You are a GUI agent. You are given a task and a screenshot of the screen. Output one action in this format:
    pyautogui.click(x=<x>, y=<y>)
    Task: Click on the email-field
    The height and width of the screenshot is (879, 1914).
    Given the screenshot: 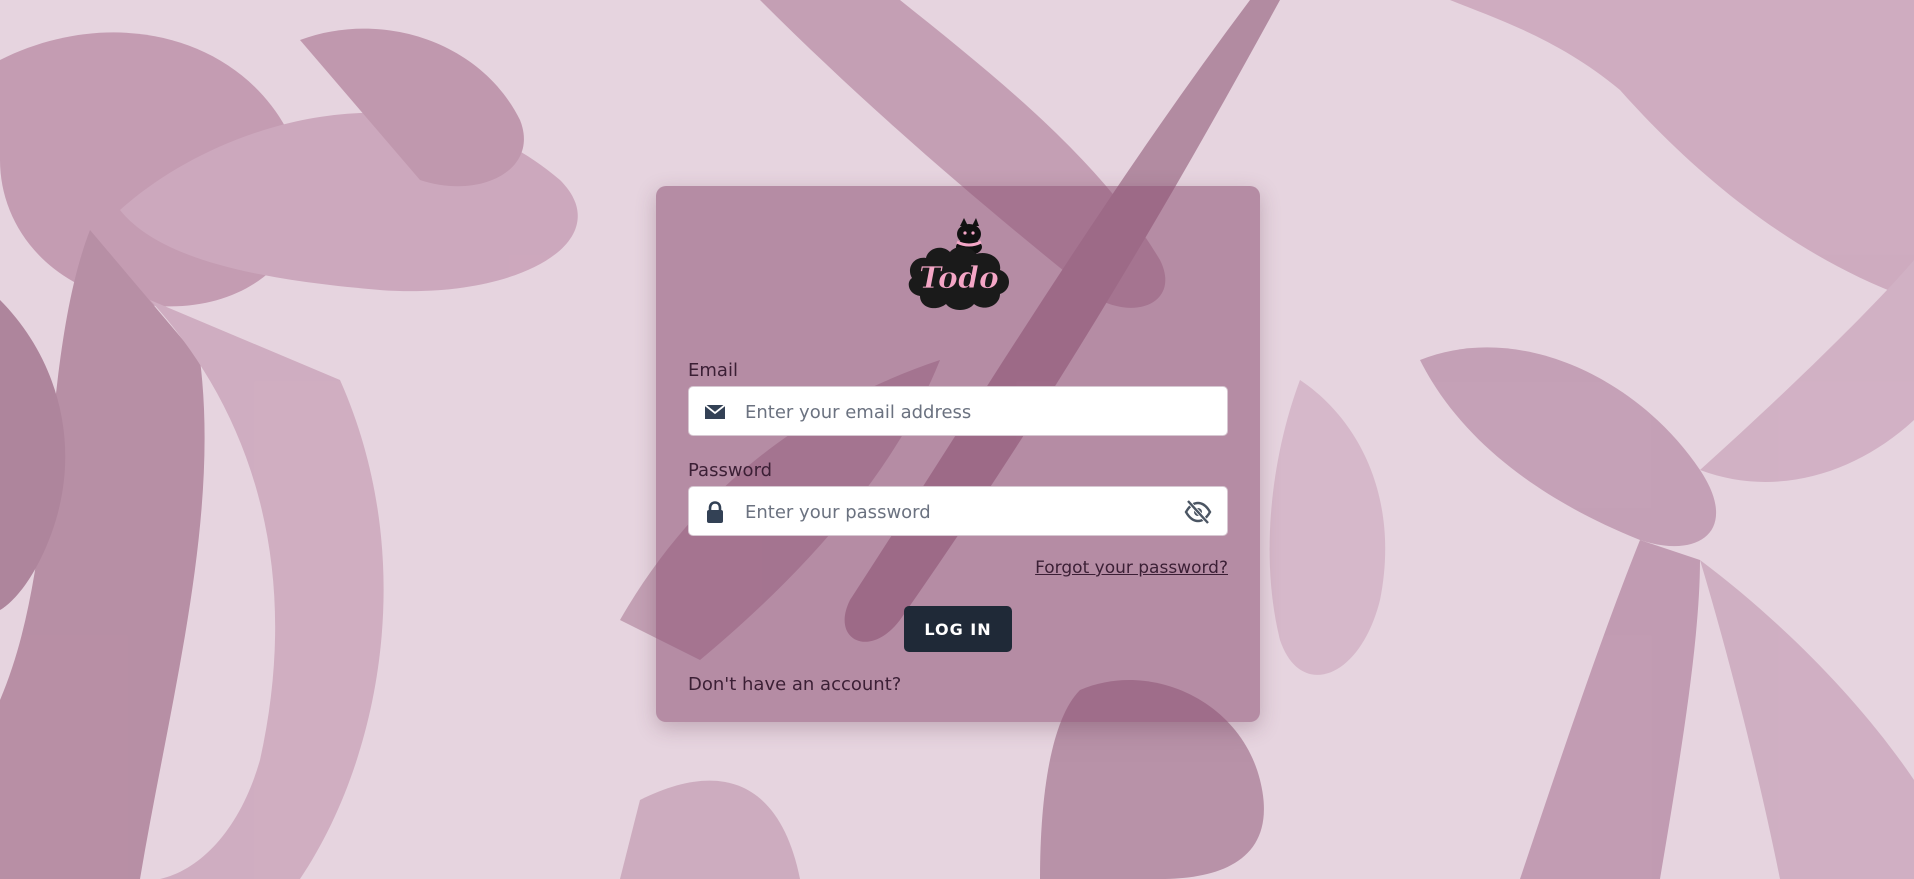 What is the action you would take?
    pyautogui.click(x=958, y=411)
    